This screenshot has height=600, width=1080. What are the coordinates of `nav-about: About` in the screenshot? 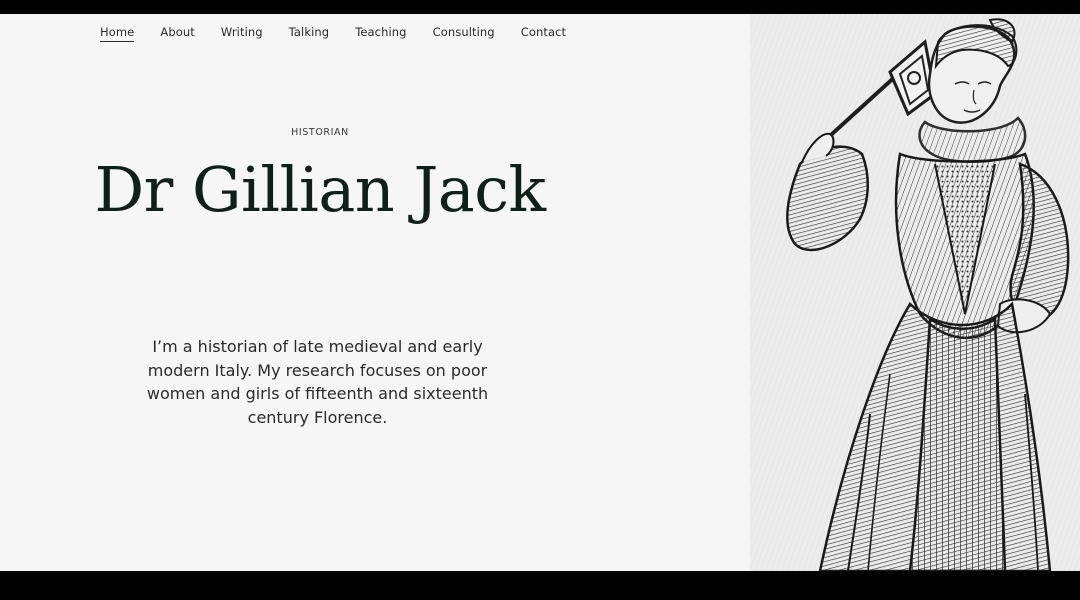 It's located at (177, 33).